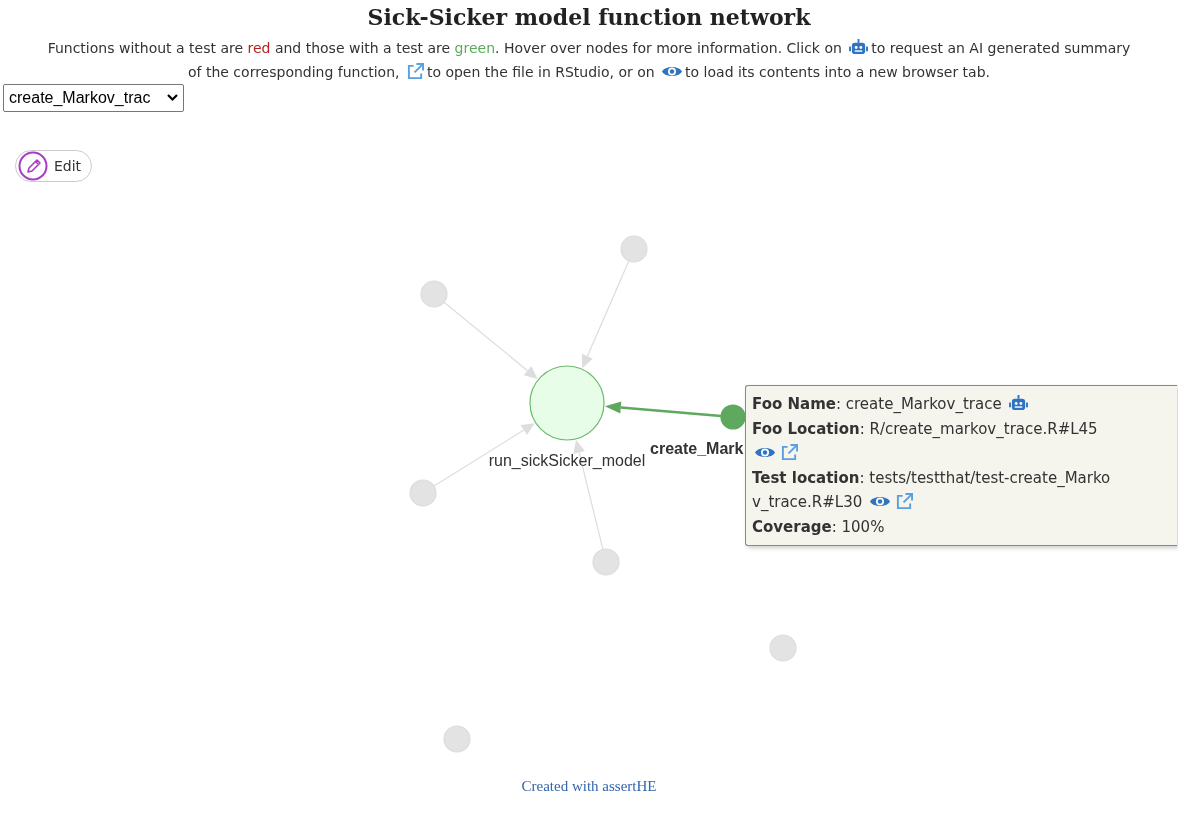 This screenshot has width=1178, height=814. What do you see at coordinates (362, 48) in the screenshot?
I see `intro-text: and those with a test are` at bounding box center [362, 48].